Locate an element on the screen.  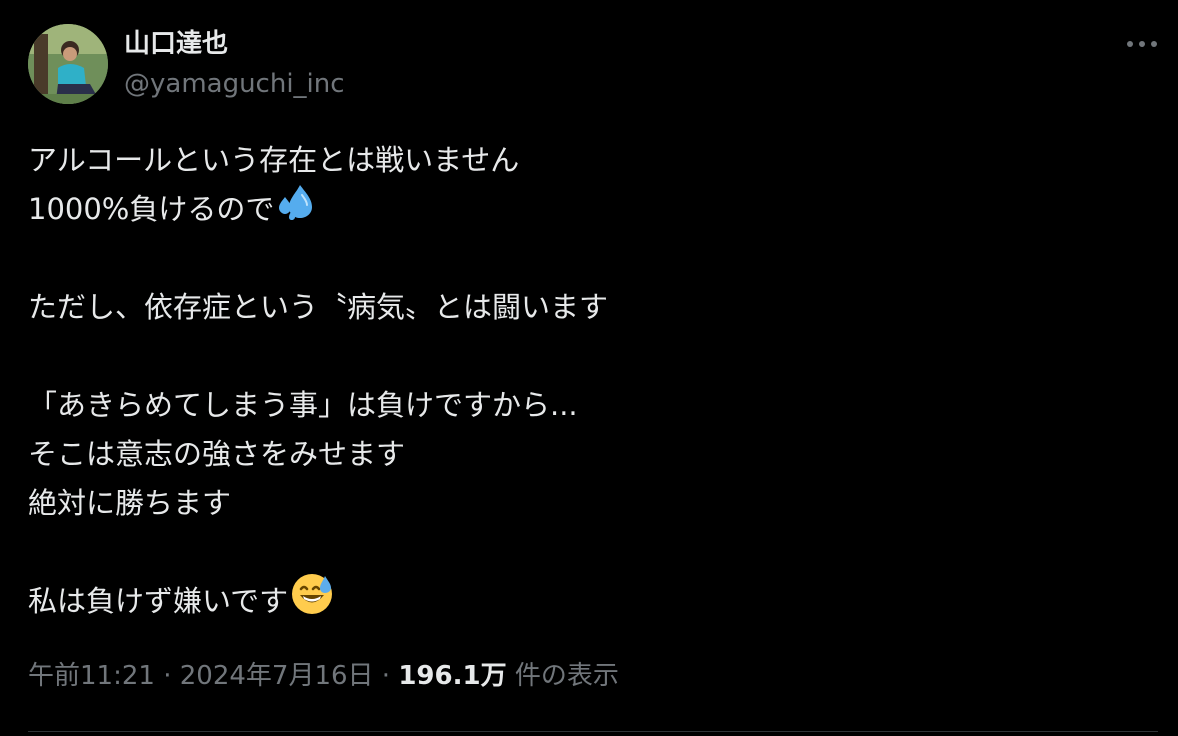
grinning-sweat-face-icon is located at coordinates (312, 601).